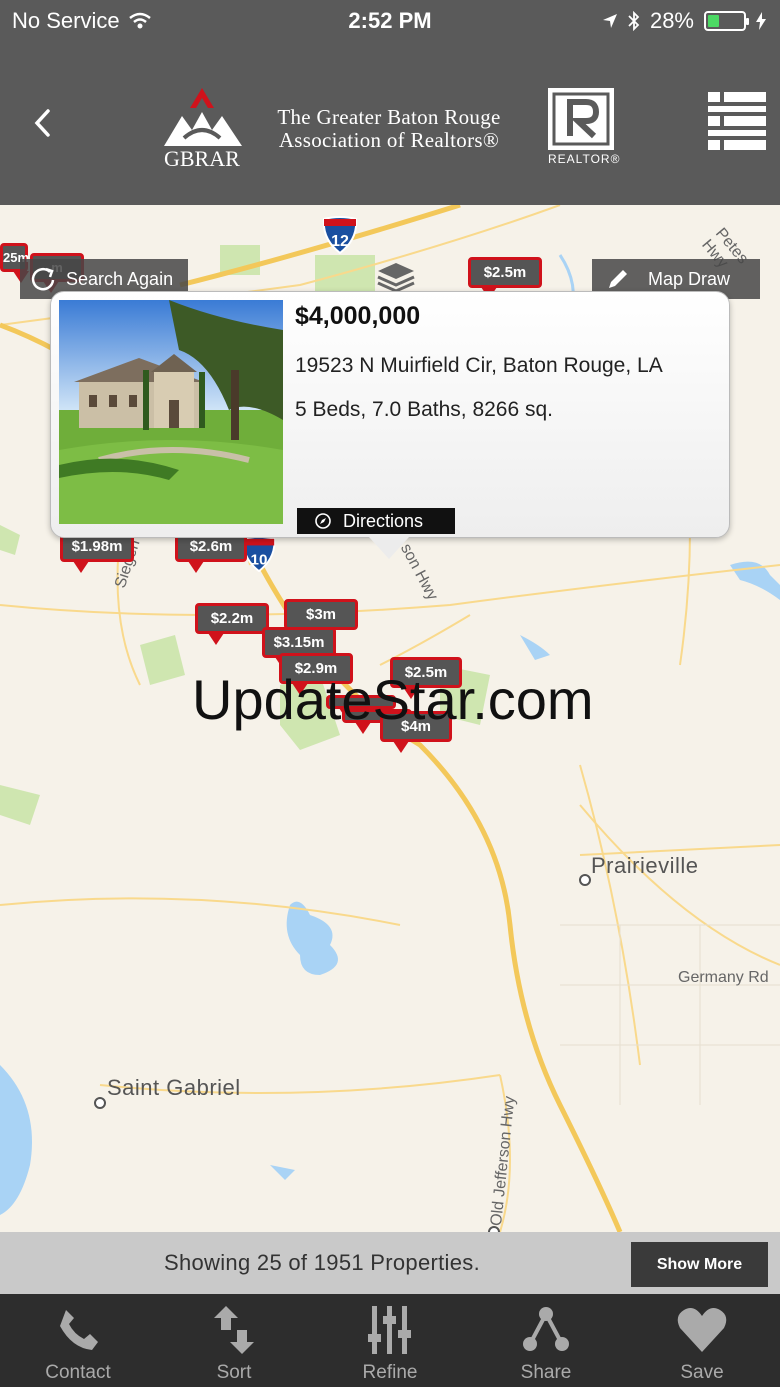  What do you see at coordinates (393, 699) in the screenshot?
I see `watermark-text: UpdateStar.com` at bounding box center [393, 699].